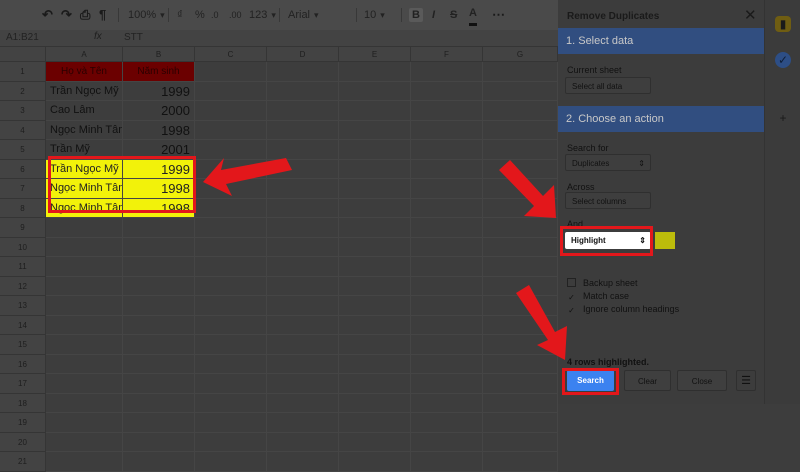  What do you see at coordinates (159, 72) in the screenshot?
I see `header-cell-year: Năm sinh` at bounding box center [159, 72].